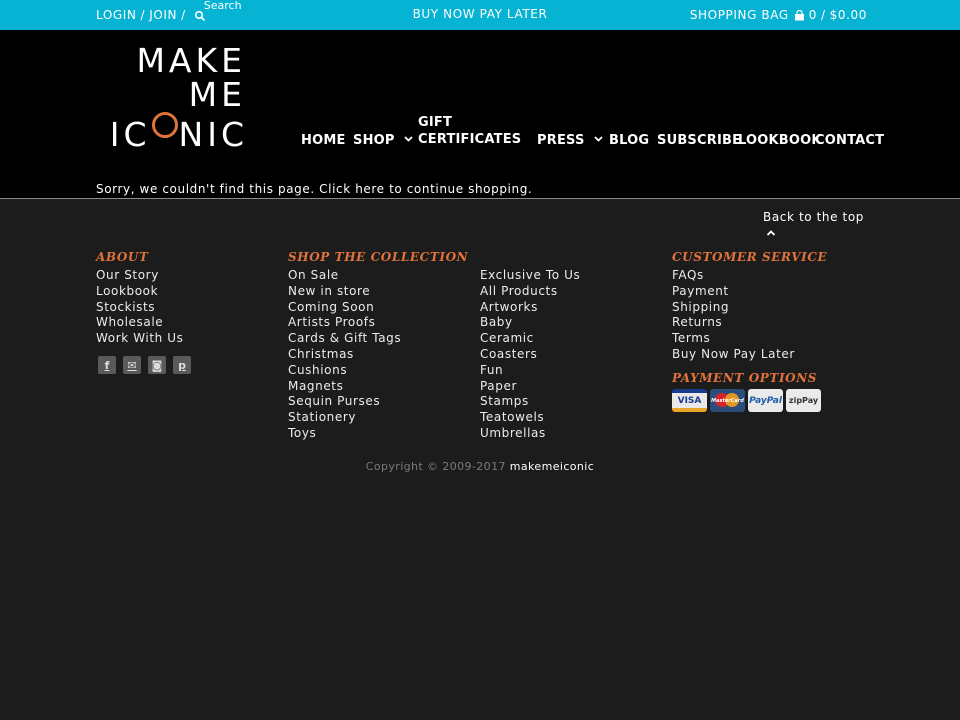  I want to click on about-link: Lookbook, so click(127, 291).